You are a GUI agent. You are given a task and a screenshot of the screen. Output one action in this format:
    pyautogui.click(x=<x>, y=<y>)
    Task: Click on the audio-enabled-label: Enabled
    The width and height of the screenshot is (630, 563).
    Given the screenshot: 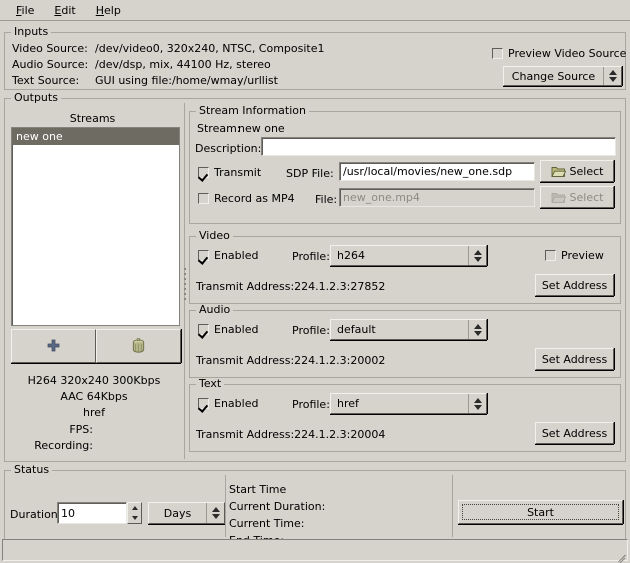 What is the action you would take?
    pyautogui.click(x=236, y=329)
    